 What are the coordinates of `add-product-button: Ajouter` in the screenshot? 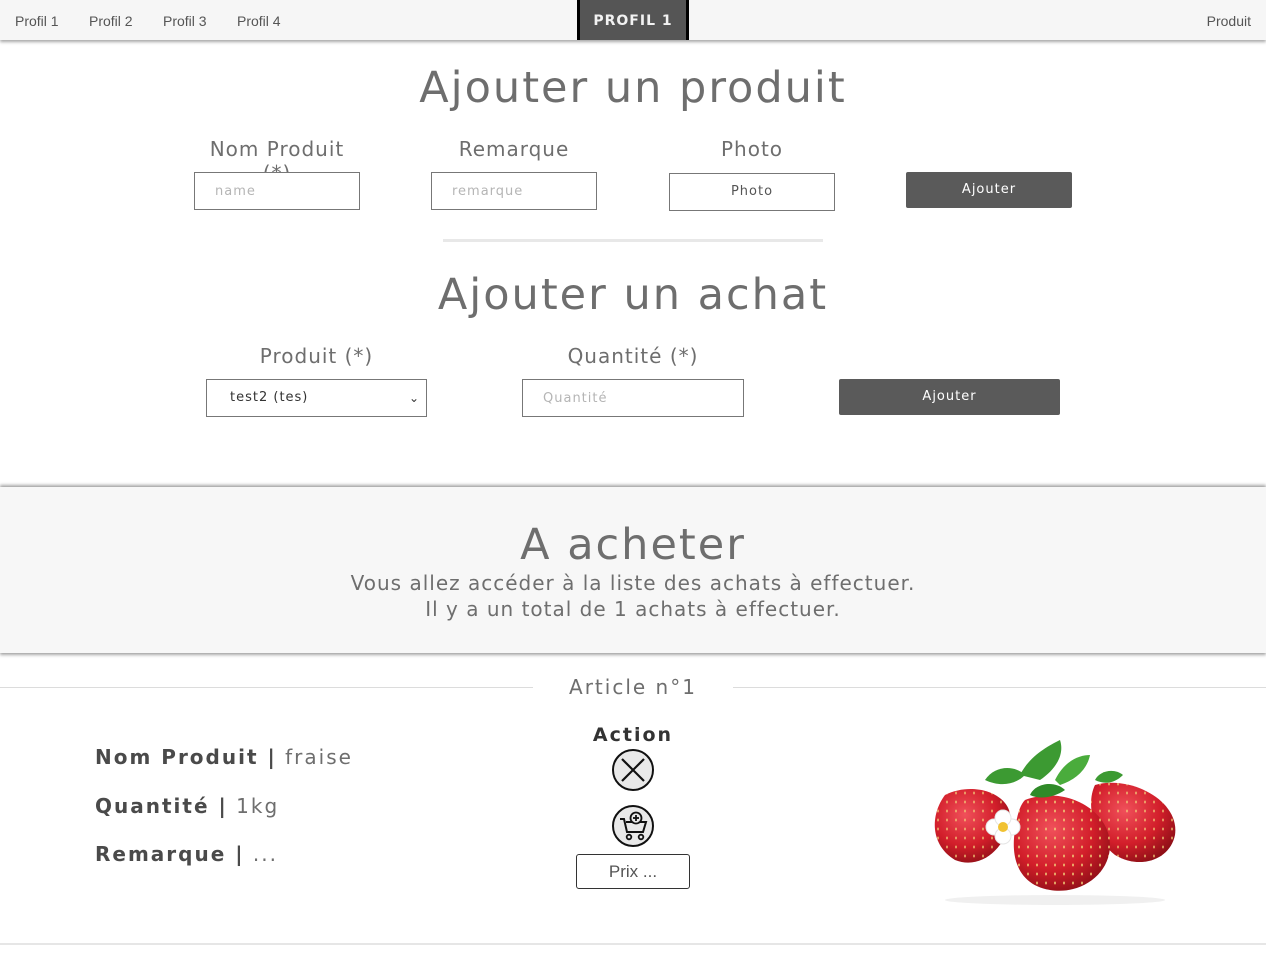 It's located at (989, 190).